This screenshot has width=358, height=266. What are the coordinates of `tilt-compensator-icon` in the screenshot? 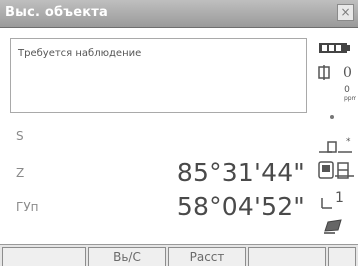 It's located at (324, 72).